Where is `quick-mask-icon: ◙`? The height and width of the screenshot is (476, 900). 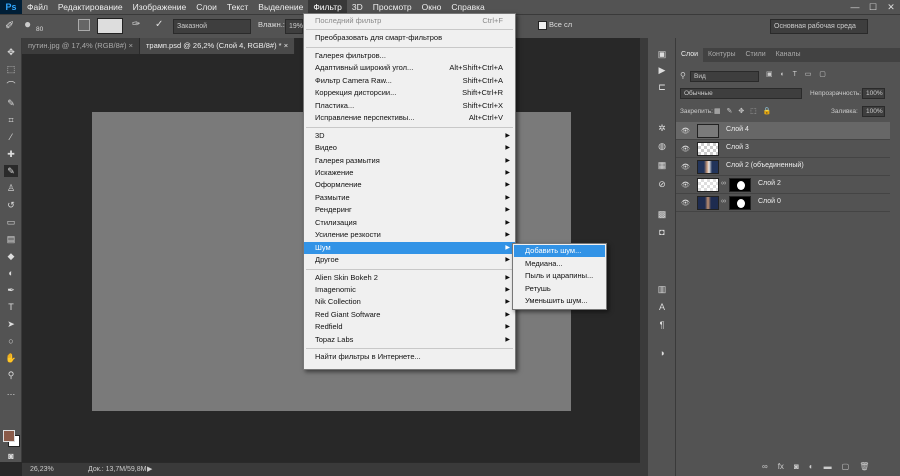
quick-mask-icon: ◙ is located at coordinates (11, 456).